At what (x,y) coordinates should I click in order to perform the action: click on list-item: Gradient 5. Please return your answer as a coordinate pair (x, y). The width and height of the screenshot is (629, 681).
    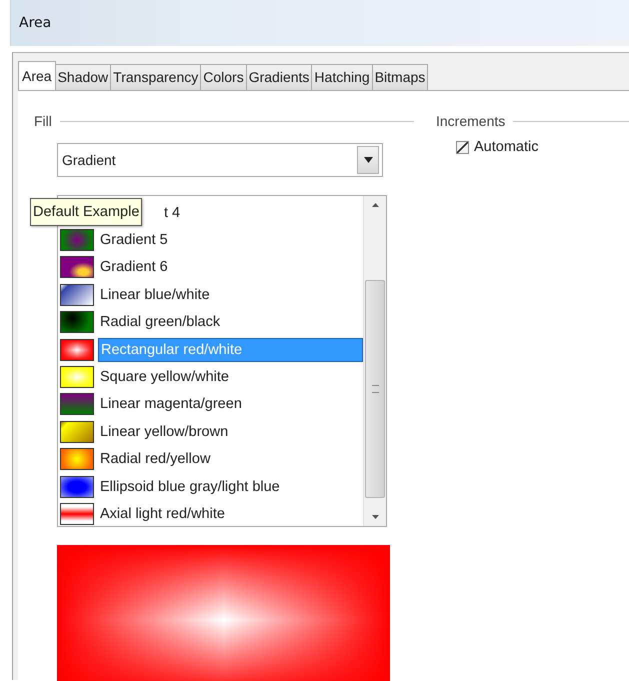
    Looking at the image, I should click on (134, 240).